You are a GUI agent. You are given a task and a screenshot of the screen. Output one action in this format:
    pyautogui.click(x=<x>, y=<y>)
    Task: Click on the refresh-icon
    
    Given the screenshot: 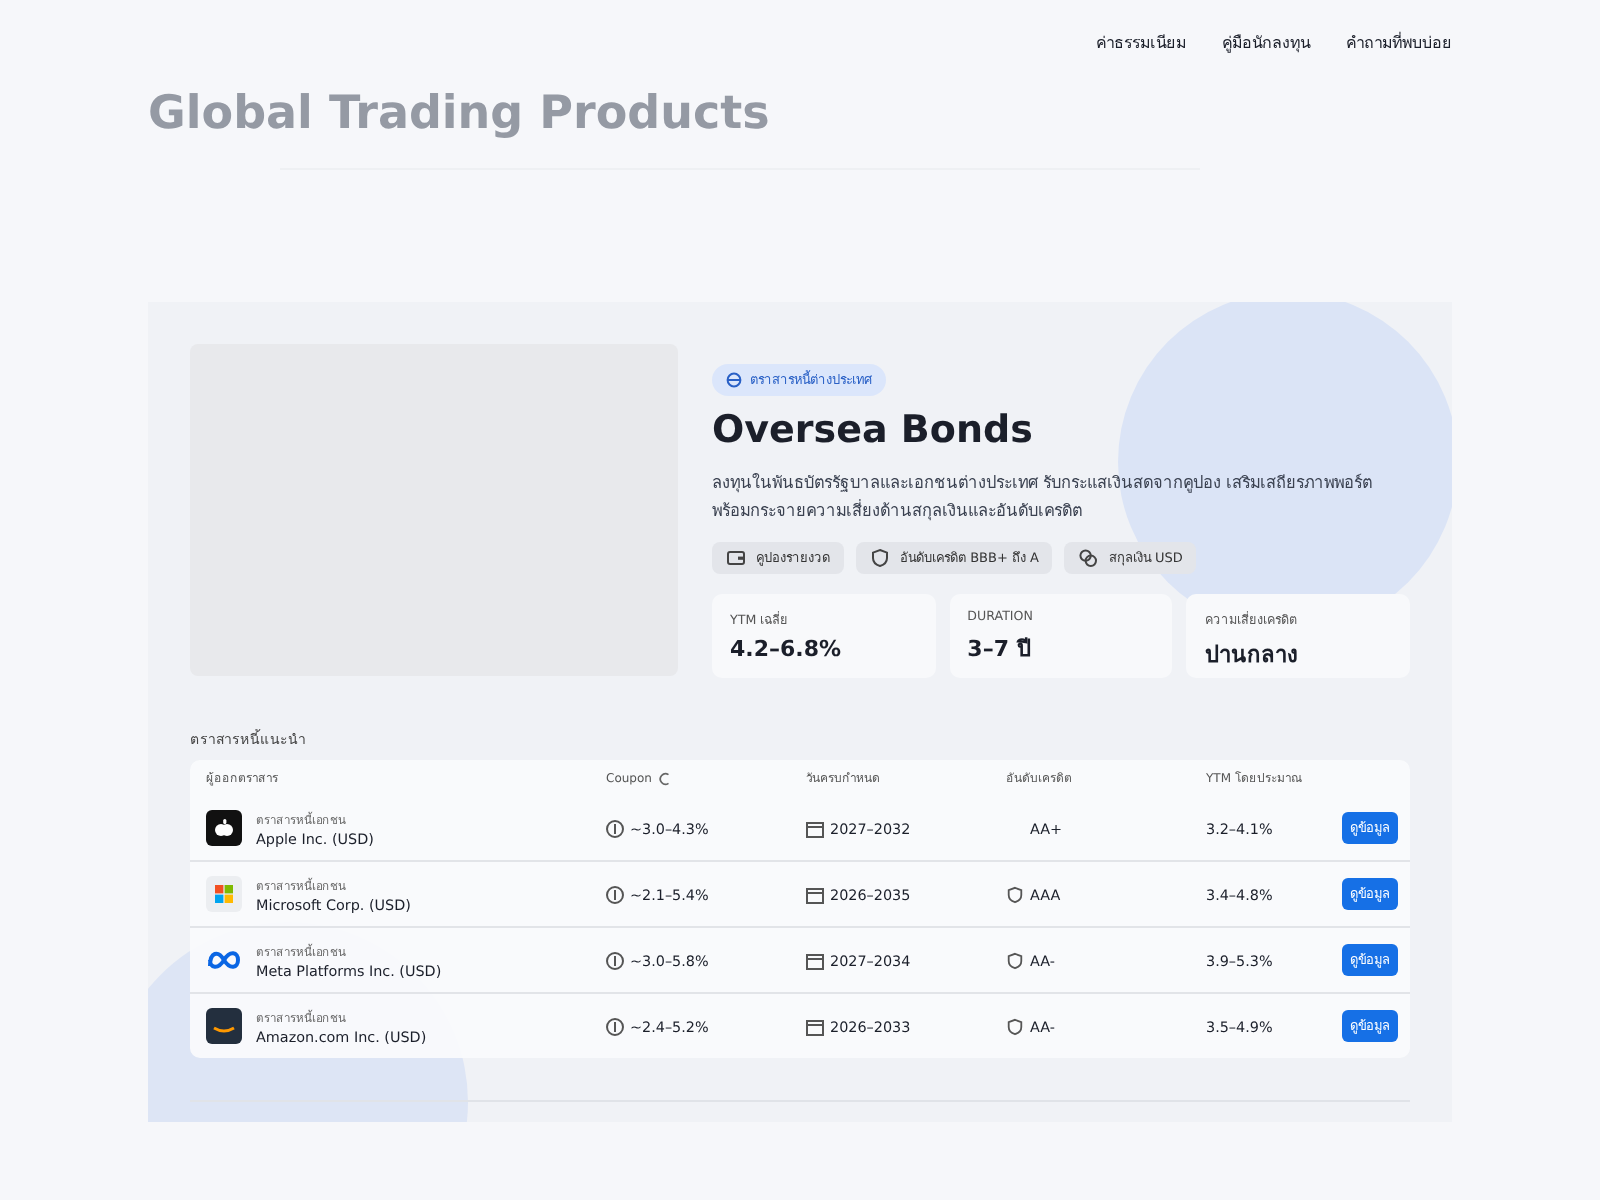 What is the action you would take?
    pyautogui.click(x=664, y=778)
    